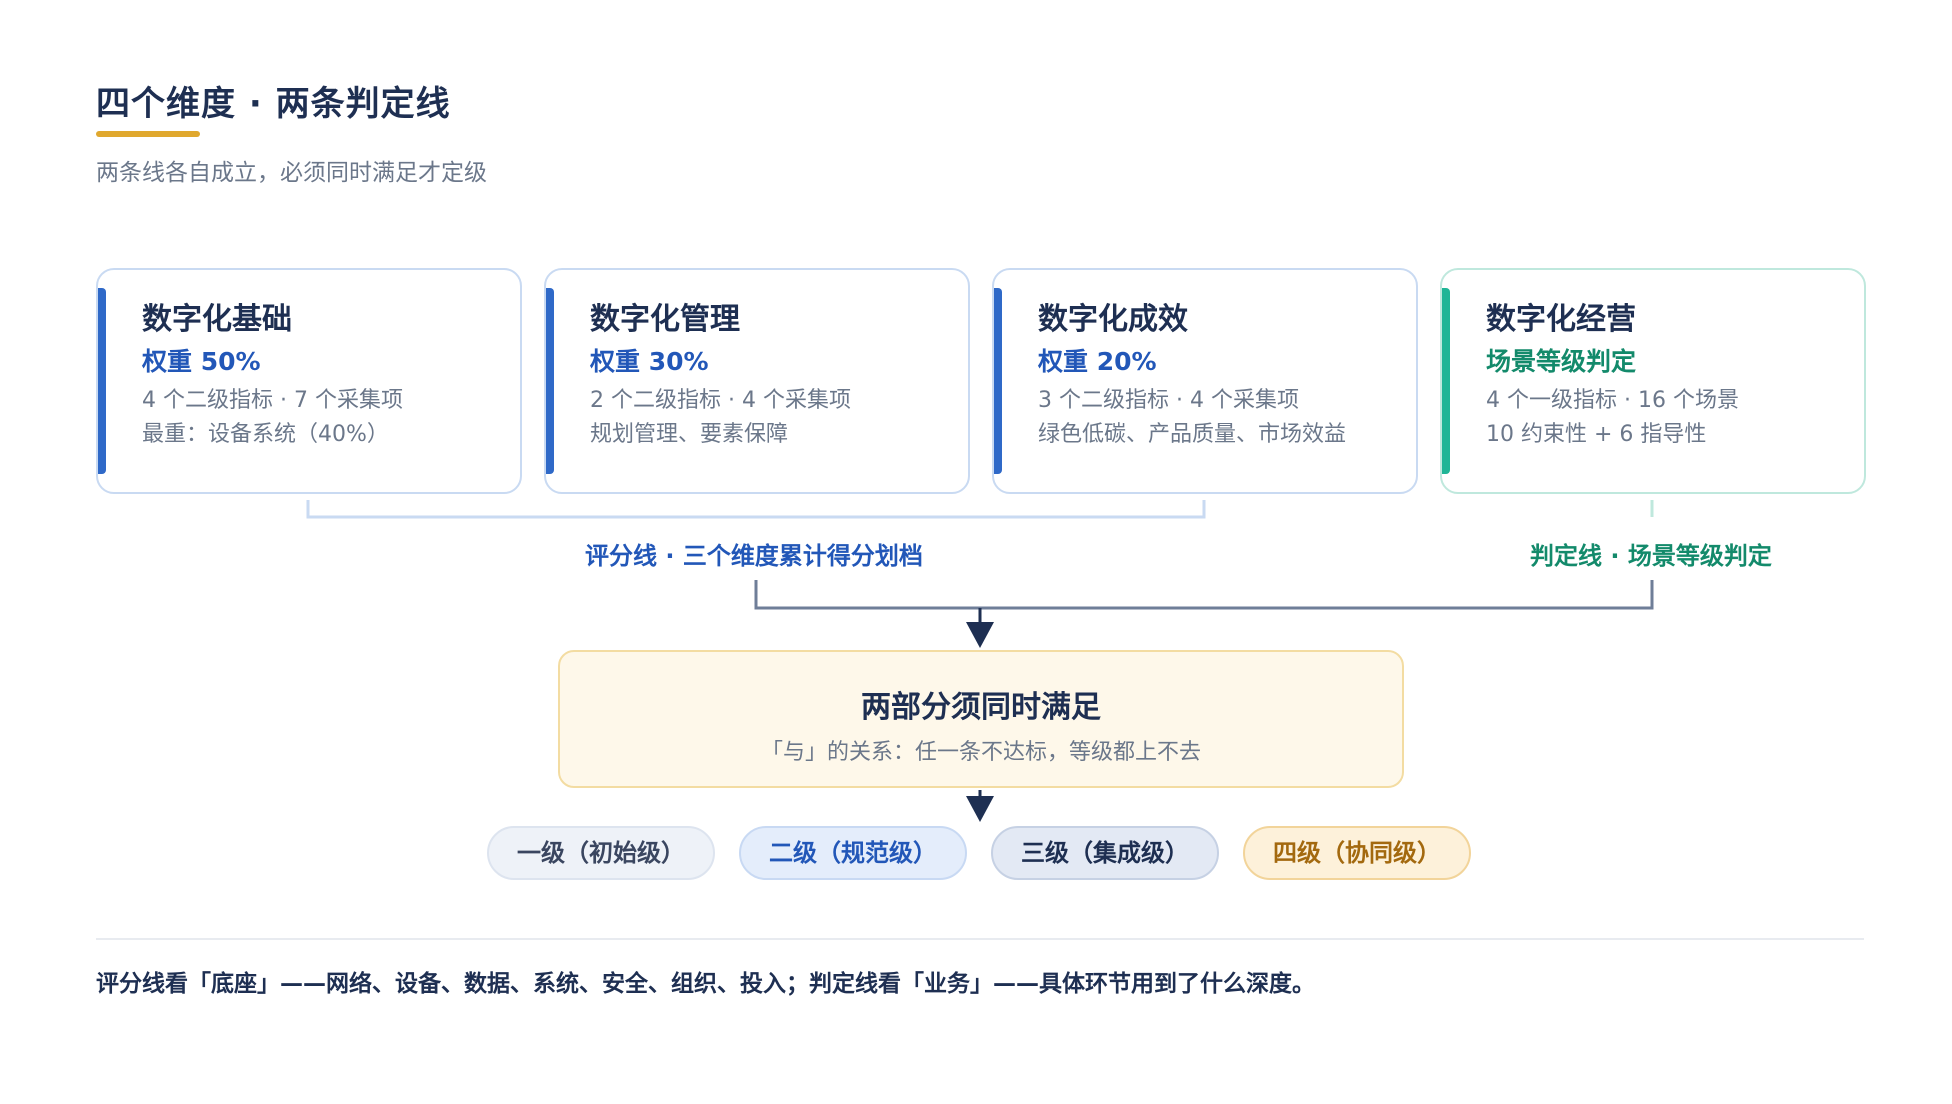 The image size is (1952, 1104). I want to click on requirement-box: 两部分须同时满足 「与」的关系：任一条不达标，等级都上不去, so click(981, 719).